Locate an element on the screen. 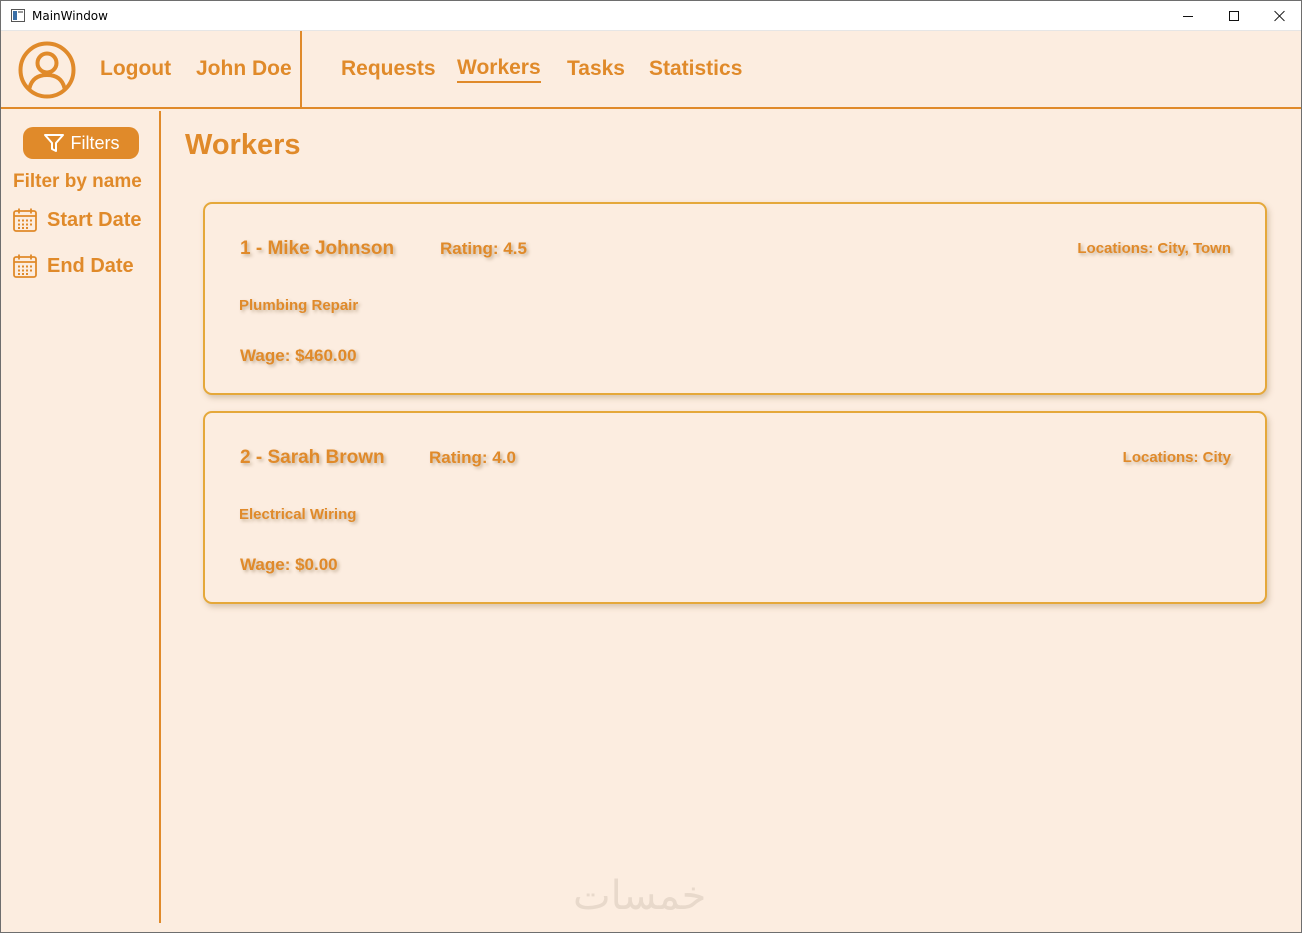 The width and height of the screenshot is (1302, 933). nav-tab-tasks: Tasks is located at coordinates (596, 69).